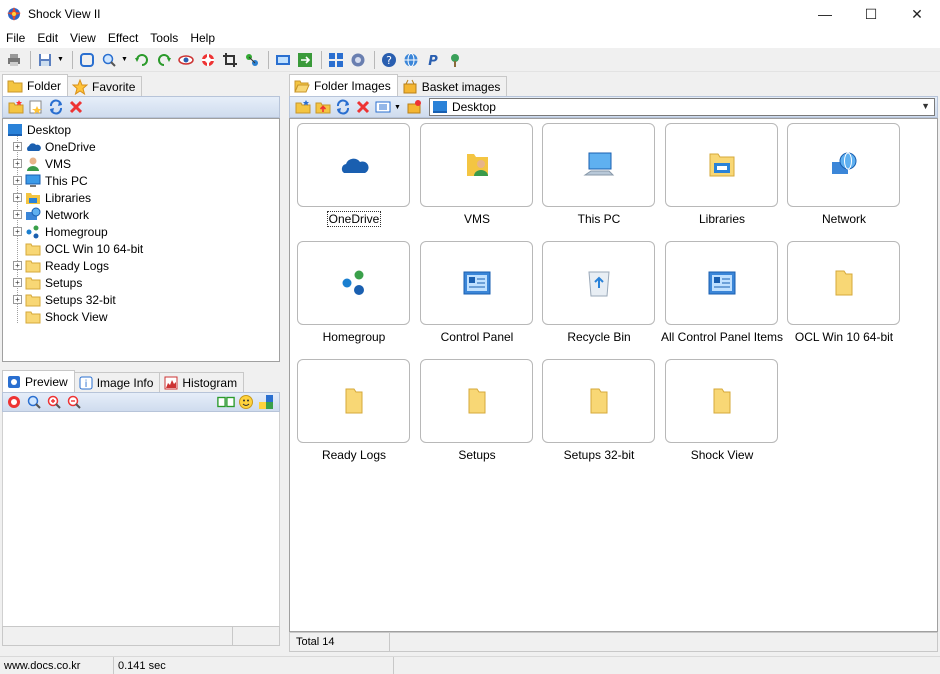  I want to click on save-dropdown-icon: ▼, so click(60, 59).